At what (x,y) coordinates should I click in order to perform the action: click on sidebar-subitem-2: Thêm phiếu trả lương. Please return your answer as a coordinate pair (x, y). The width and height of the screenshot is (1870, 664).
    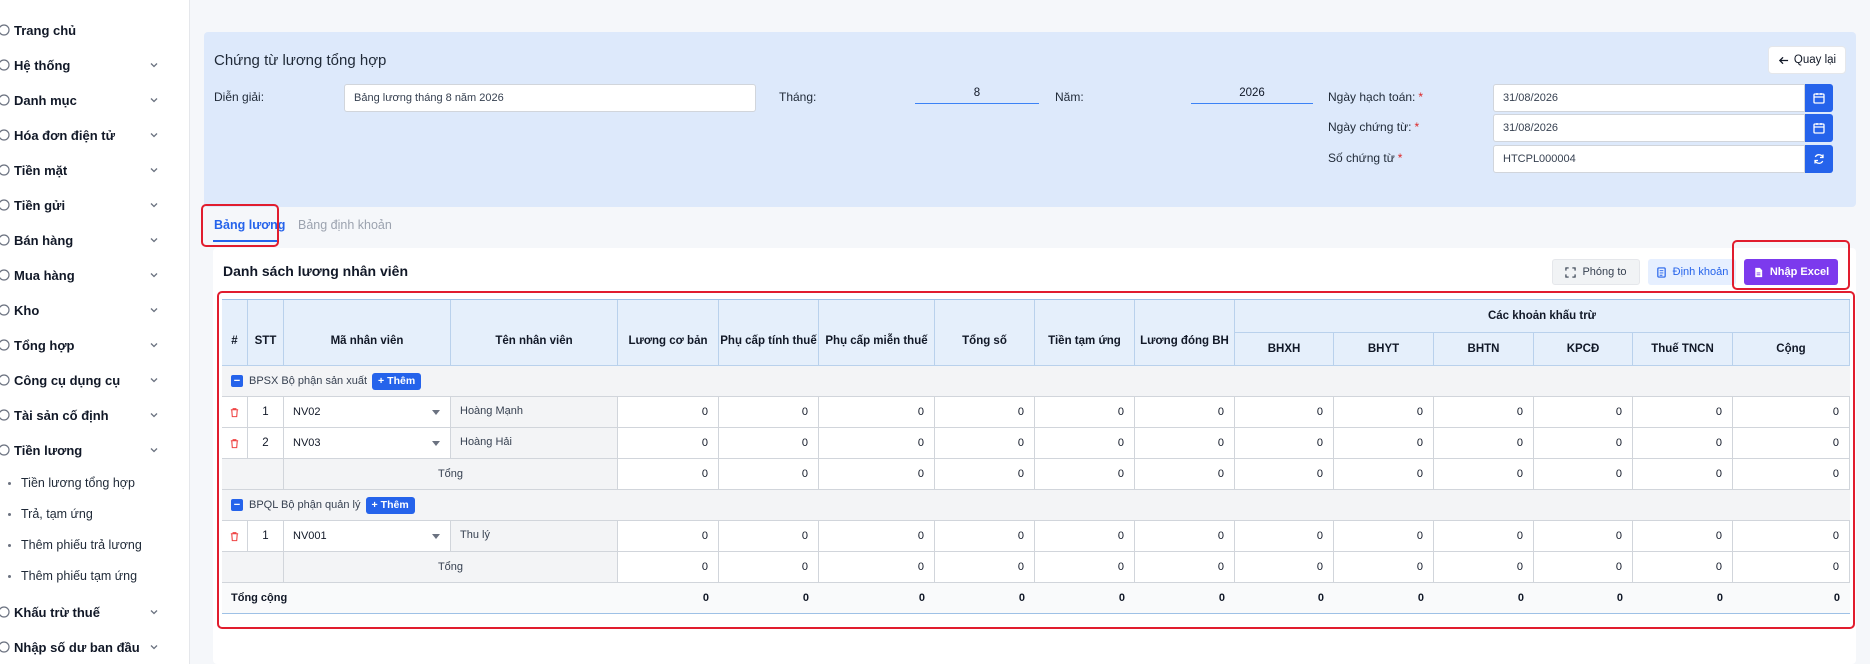
    Looking at the image, I should click on (75, 545).